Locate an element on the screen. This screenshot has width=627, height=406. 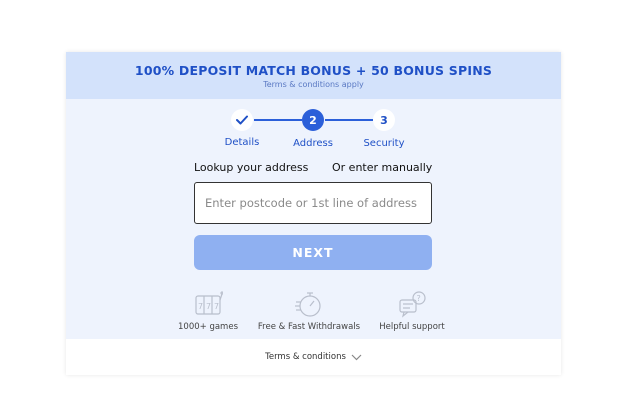
step-security-label: Security is located at coordinates (384, 143).